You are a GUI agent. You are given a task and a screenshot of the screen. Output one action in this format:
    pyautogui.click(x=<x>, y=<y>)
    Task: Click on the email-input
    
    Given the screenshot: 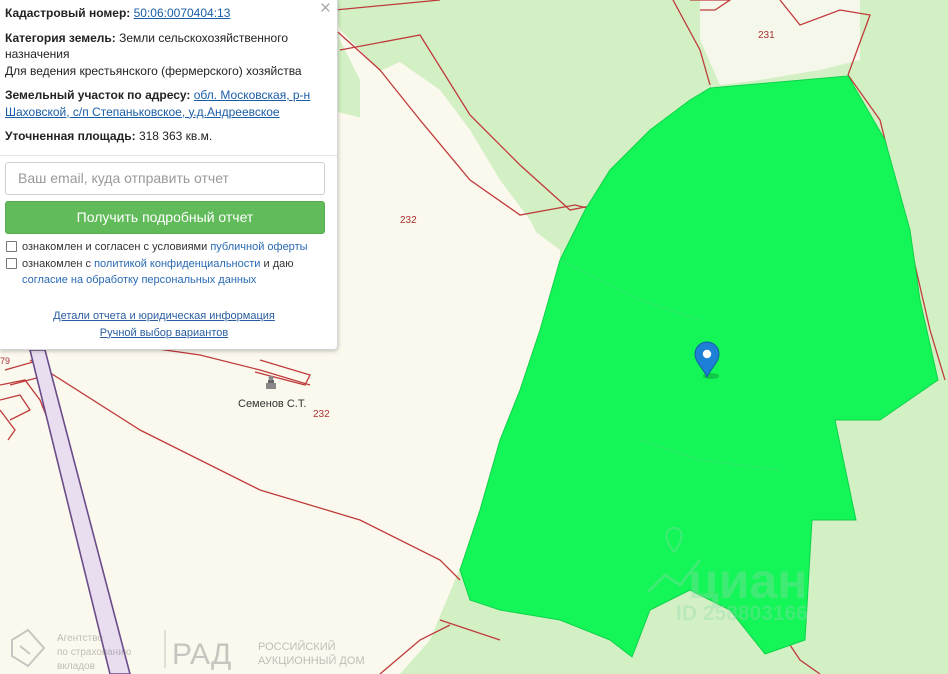 What is the action you would take?
    pyautogui.click(x=165, y=178)
    